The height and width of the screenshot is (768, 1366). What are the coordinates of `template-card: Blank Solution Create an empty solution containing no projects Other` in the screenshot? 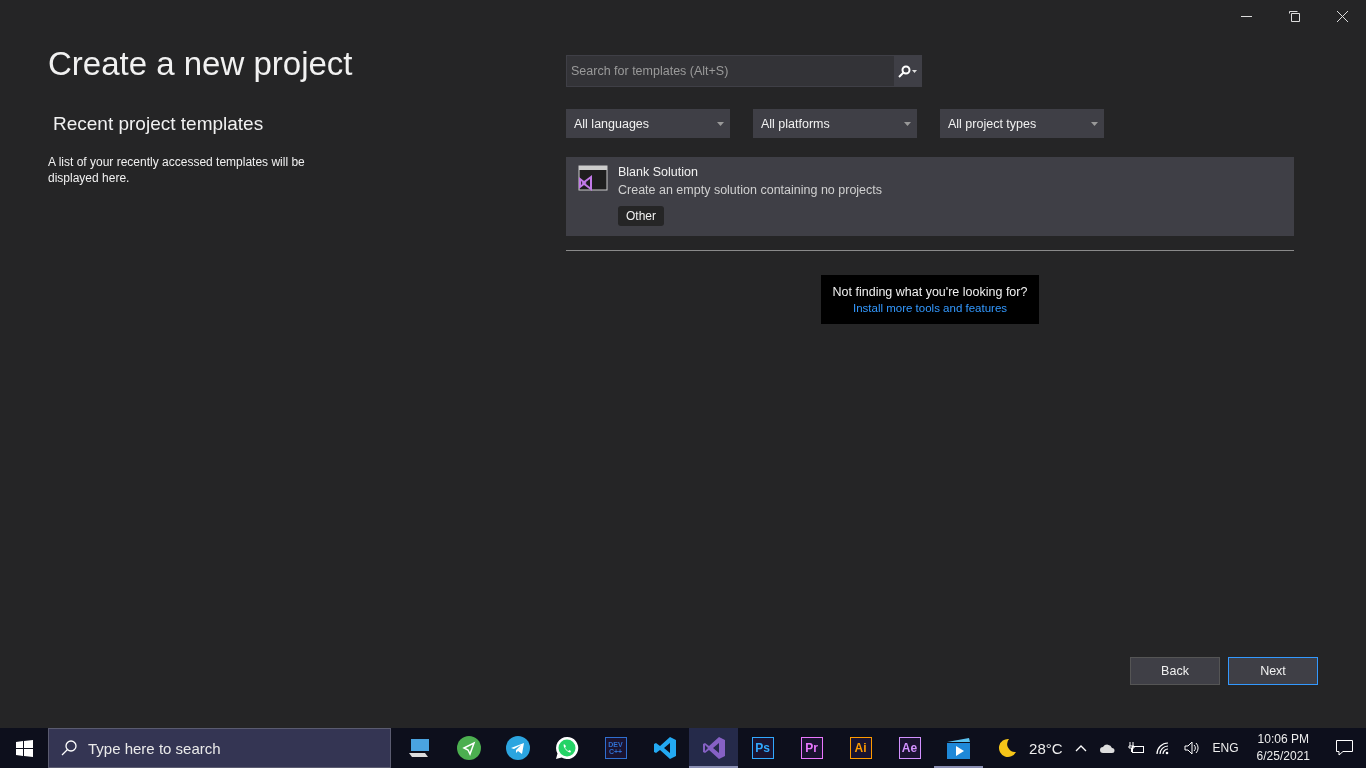 It's located at (930, 196).